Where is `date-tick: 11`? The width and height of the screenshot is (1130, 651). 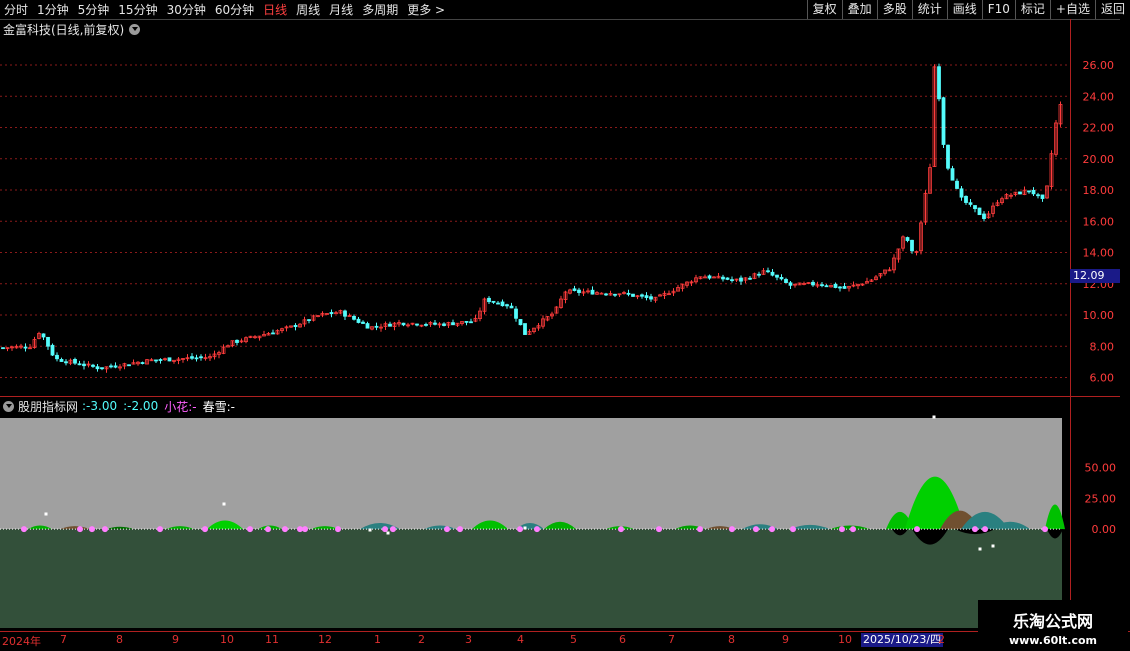
date-tick: 11 is located at coordinates (272, 639).